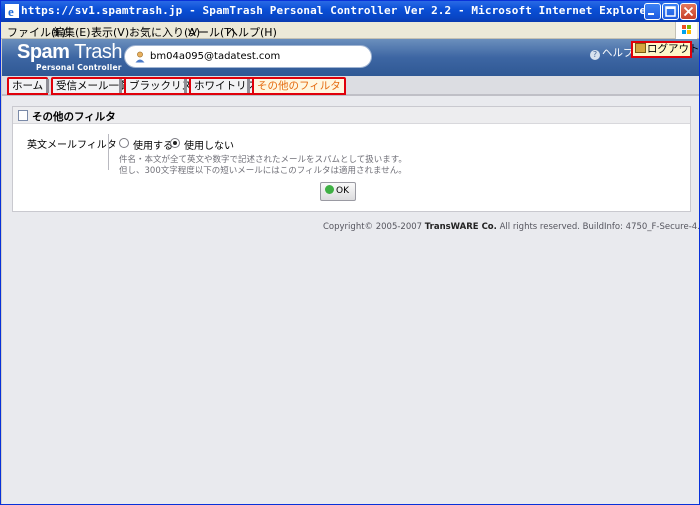  I want to click on ie-logo-icon: e, so click(12, 11).